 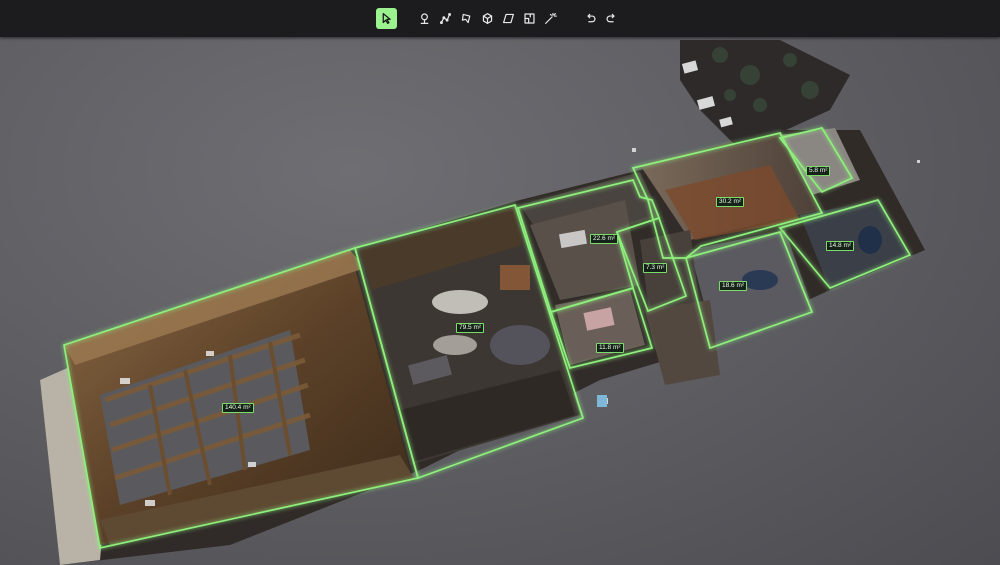 What do you see at coordinates (840, 246) in the screenshot?
I see `area-label-room9: 14.8 m²` at bounding box center [840, 246].